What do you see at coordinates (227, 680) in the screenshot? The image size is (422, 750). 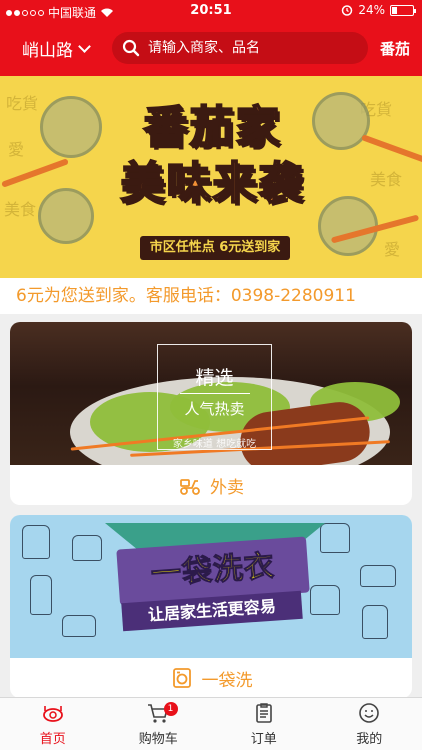 I see `laundry-label: 一袋洗` at bounding box center [227, 680].